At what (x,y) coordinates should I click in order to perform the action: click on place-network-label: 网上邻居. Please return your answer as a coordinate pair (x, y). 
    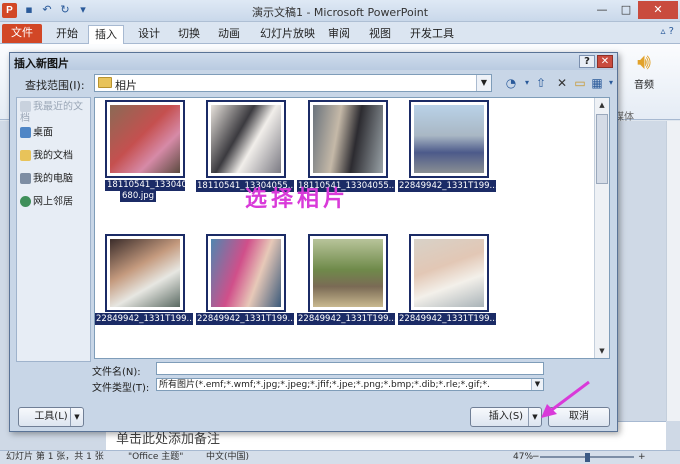
    Looking at the image, I should click on (53, 202).